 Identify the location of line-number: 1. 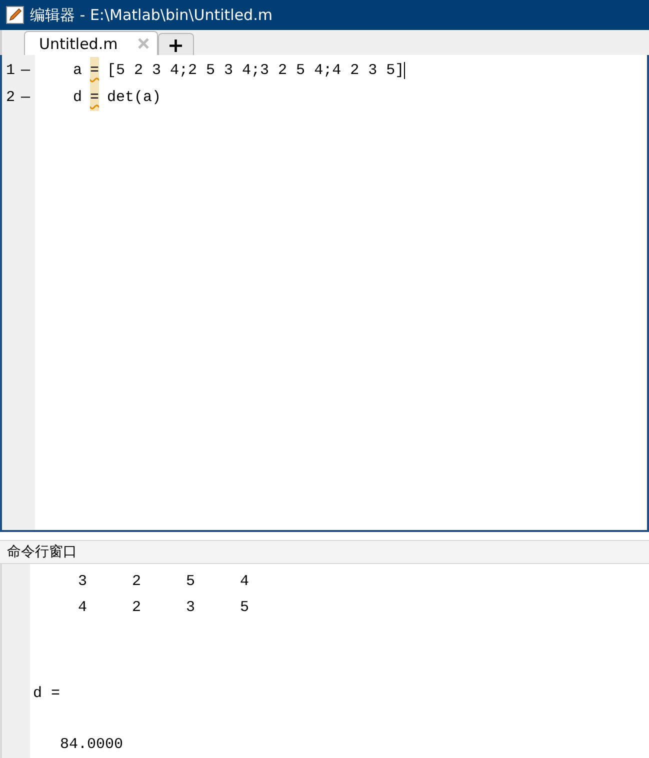
(11, 70).